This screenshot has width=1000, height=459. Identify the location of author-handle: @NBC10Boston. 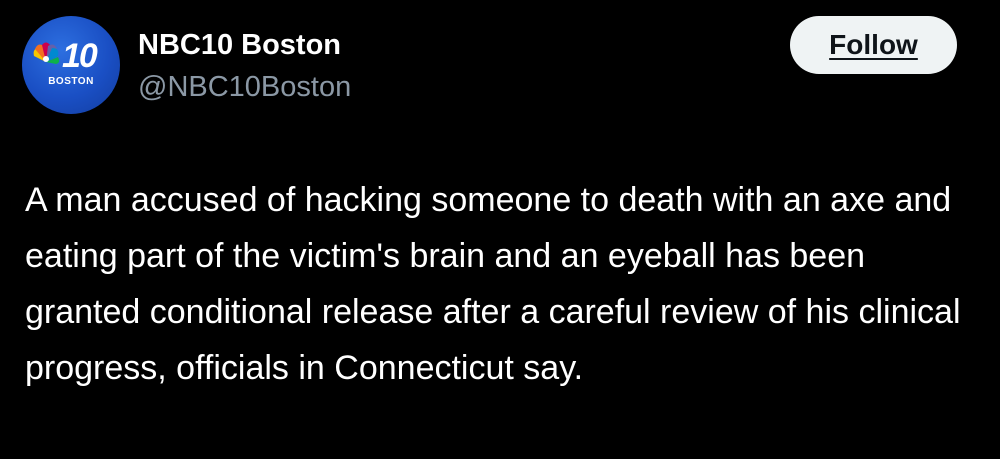
(244, 87).